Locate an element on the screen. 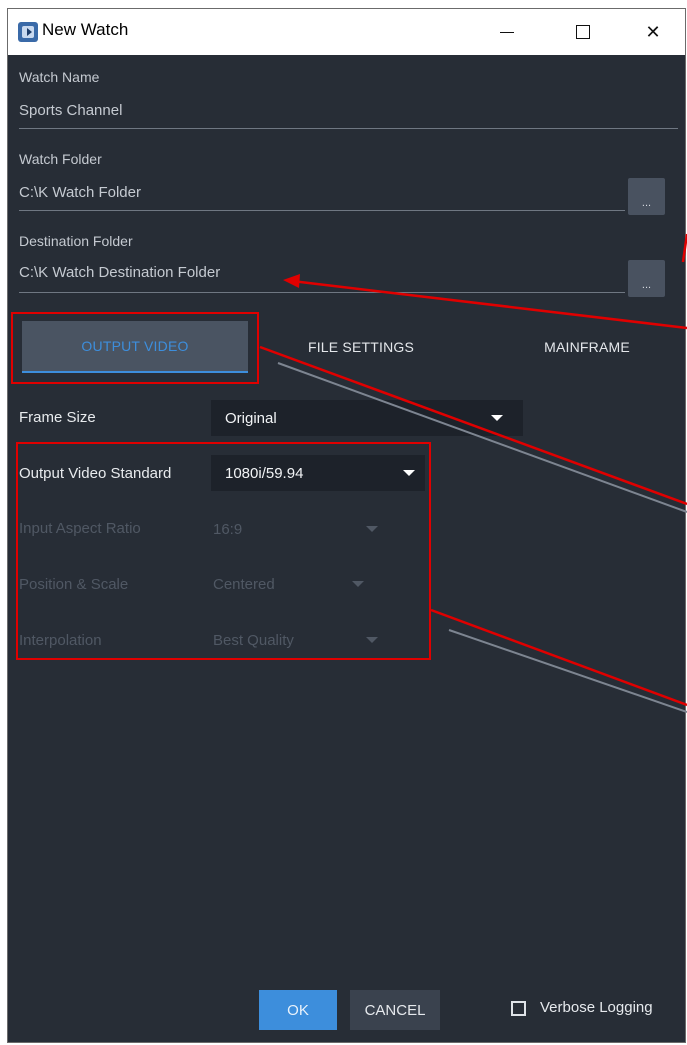 This screenshot has height=1045, width=687. watch-folder-input: C:\K Watch Folder is located at coordinates (80, 192).